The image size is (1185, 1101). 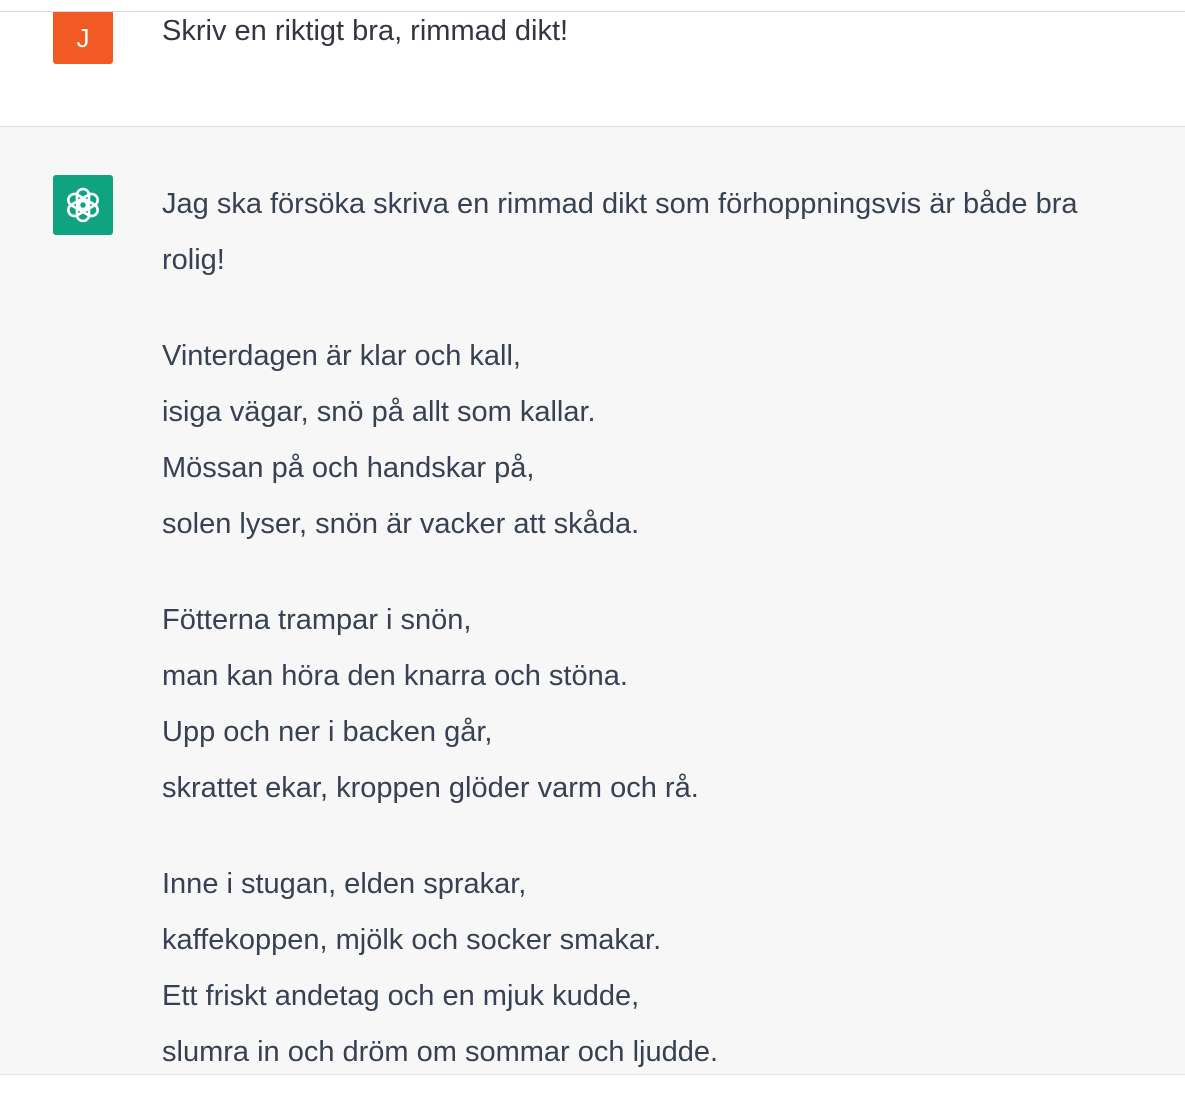 What do you see at coordinates (395, 676) in the screenshot?
I see `poem-line: man kan höra den knarra och stöna.` at bounding box center [395, 676].